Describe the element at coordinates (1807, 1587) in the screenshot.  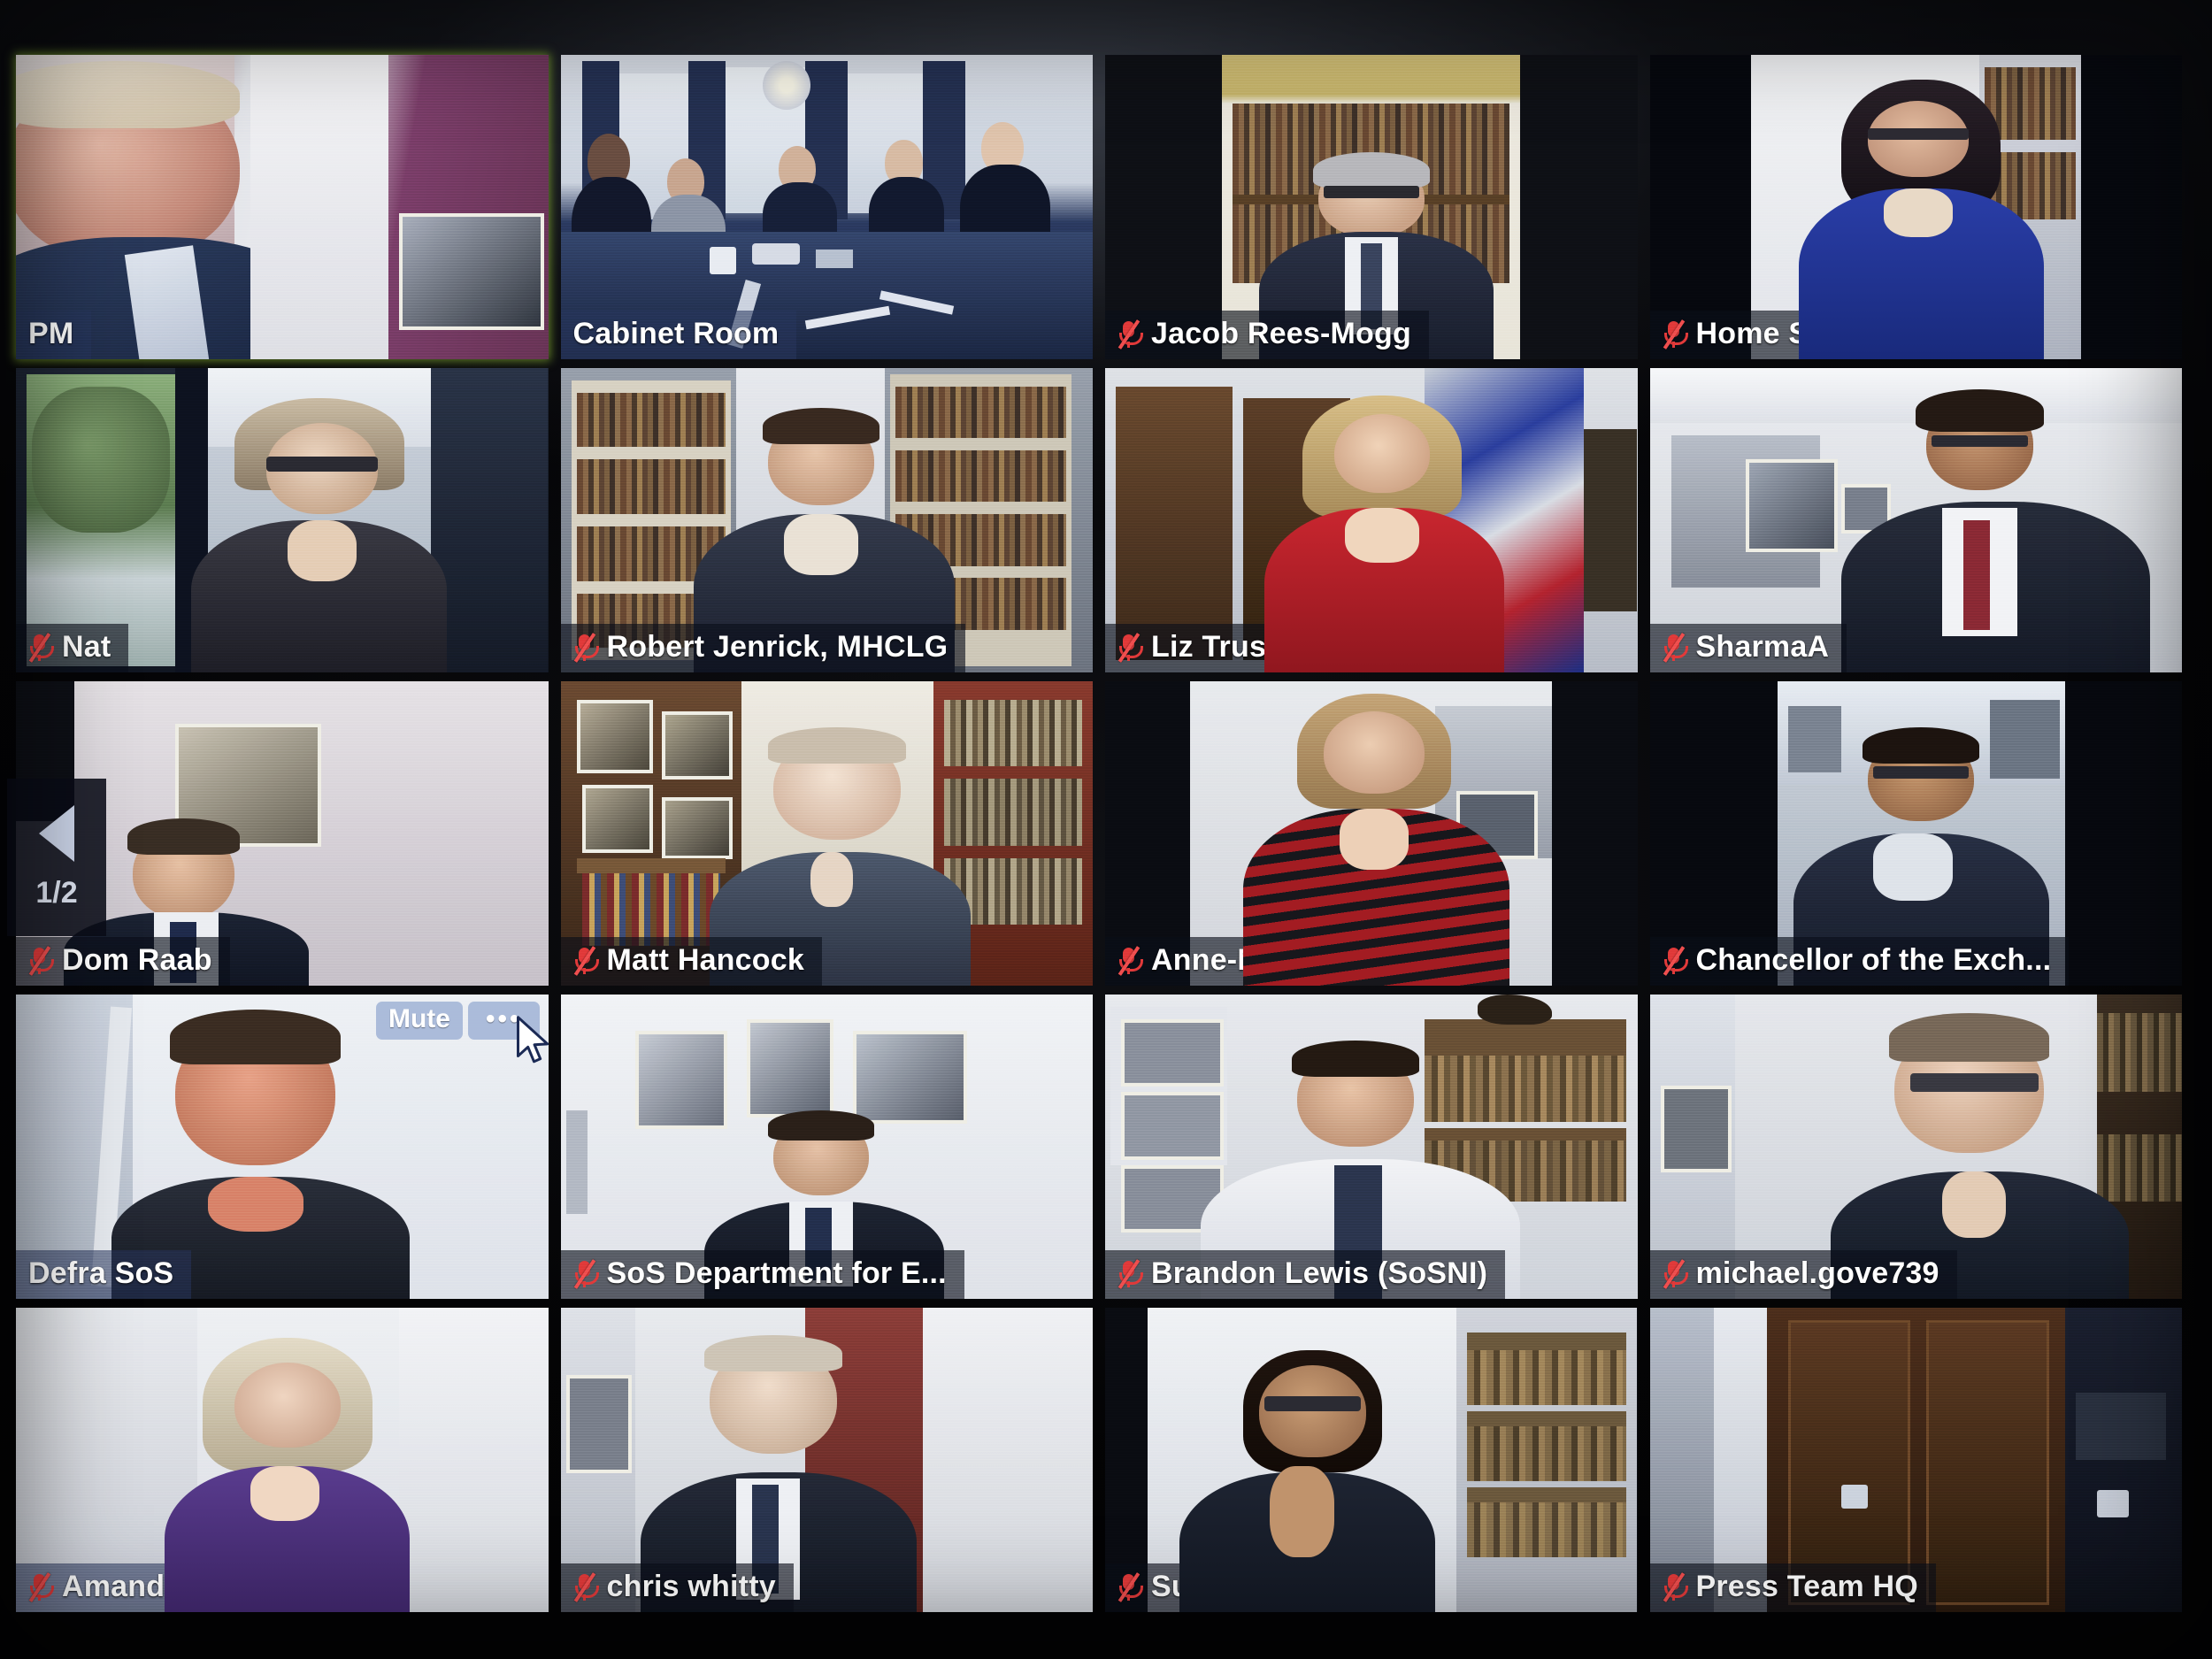
I see `participant-name: Press Team HQ` at that location.